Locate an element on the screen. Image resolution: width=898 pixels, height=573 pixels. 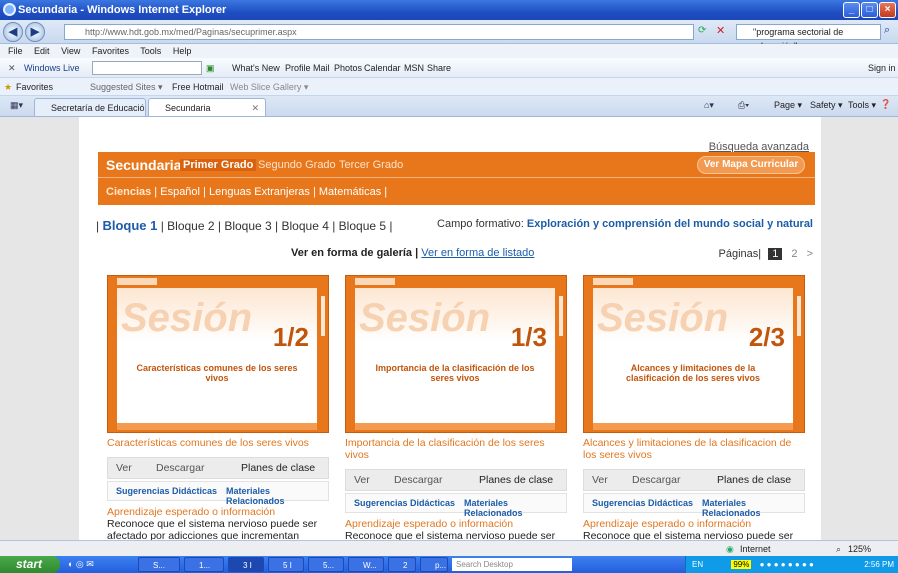
help-icon: ❓ is located at coordinates (885, 104).